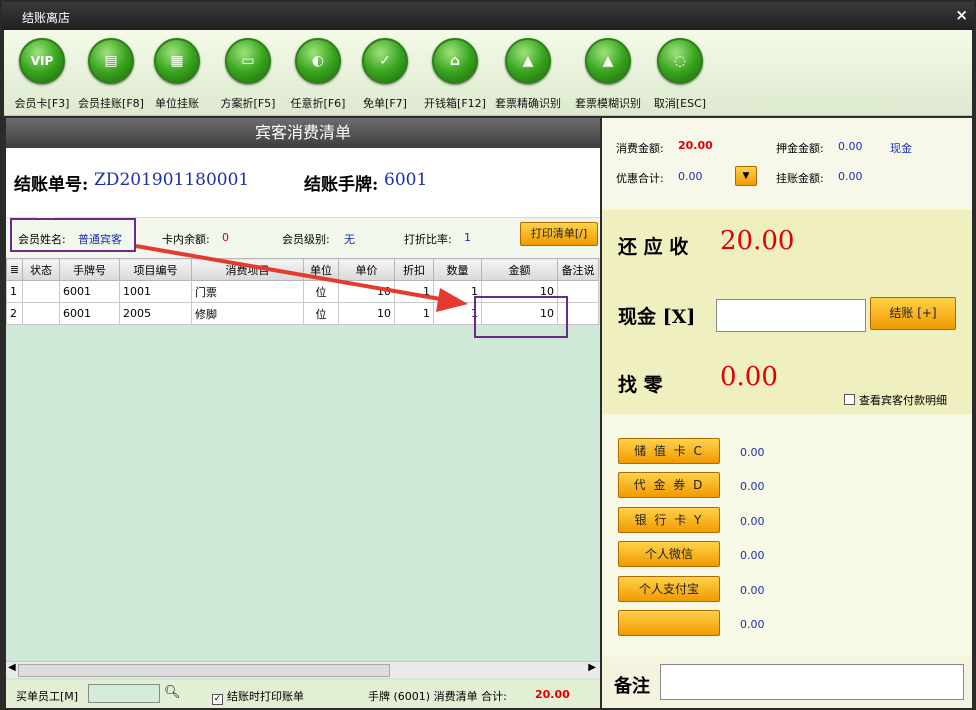  I want to click on alipay-button: 个人支付宝, so click(669, 589).